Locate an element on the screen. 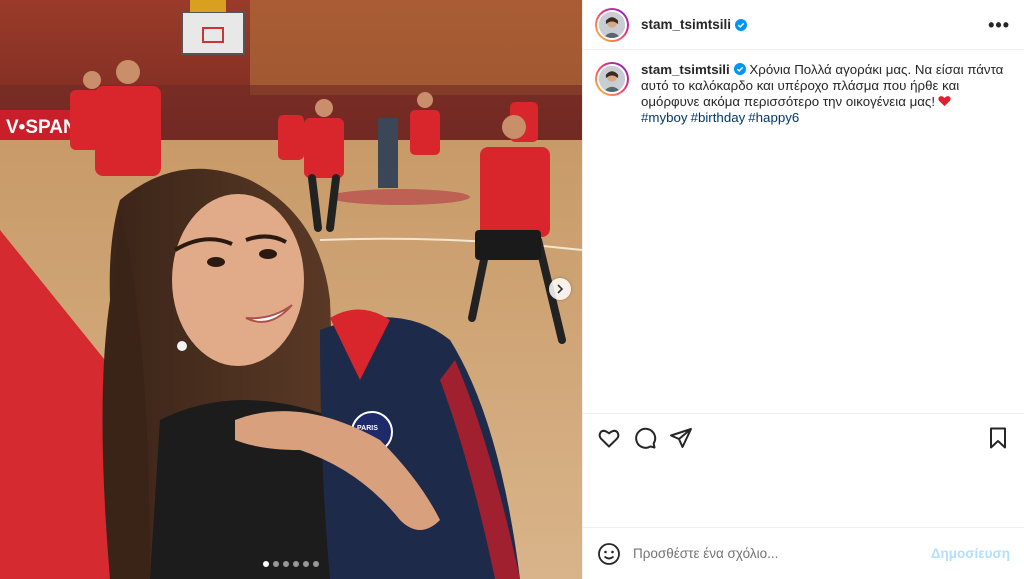  action-bar is located at coordinates (803, 437).